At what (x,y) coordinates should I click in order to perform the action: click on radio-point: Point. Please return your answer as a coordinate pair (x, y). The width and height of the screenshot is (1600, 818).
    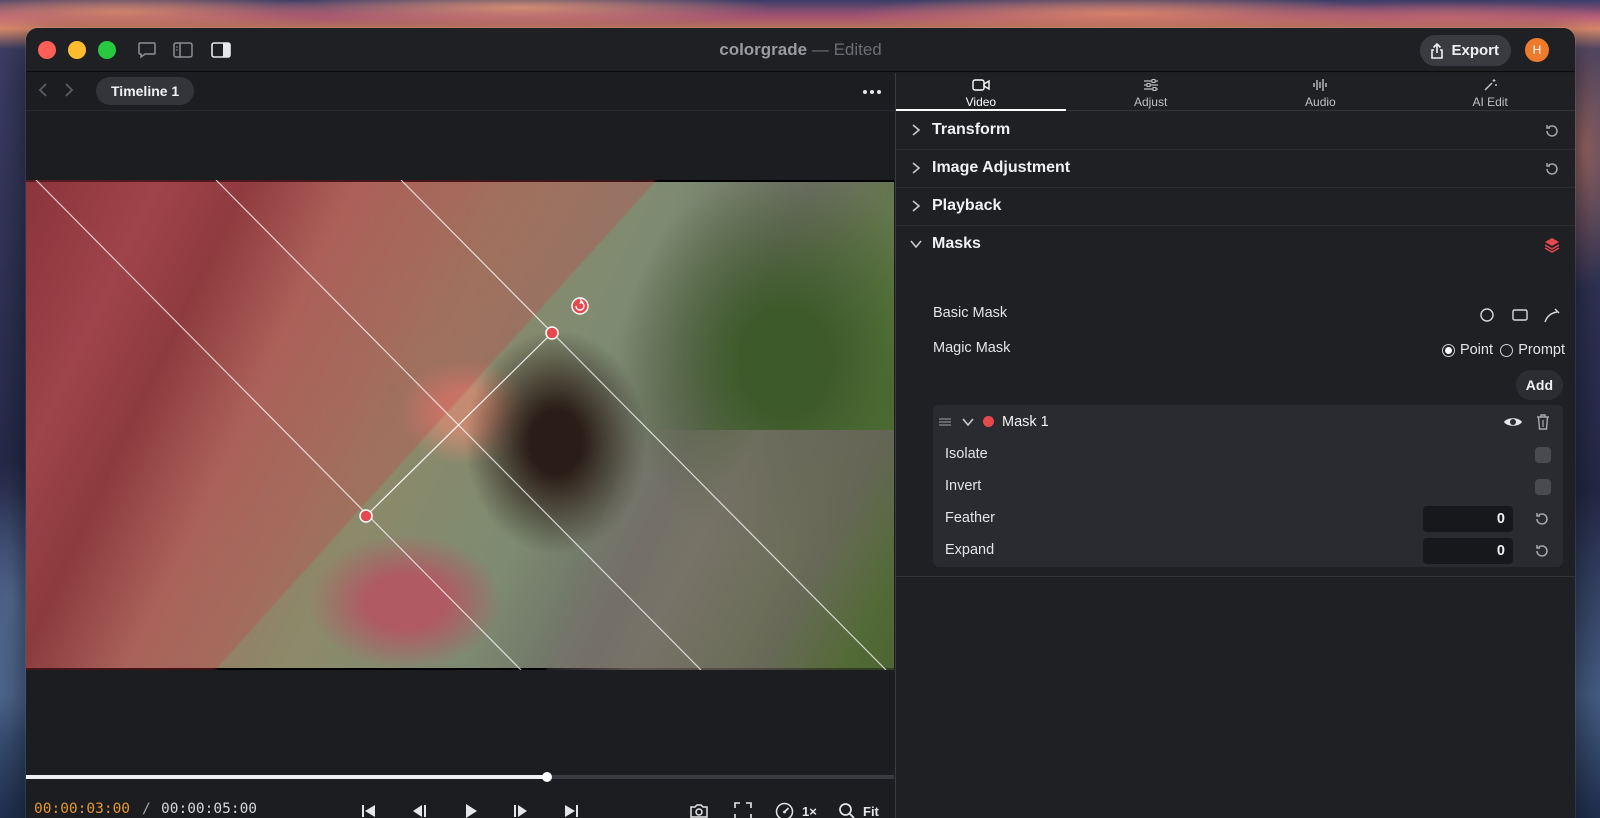
    Looking at the image, I should click on (1467, 350).